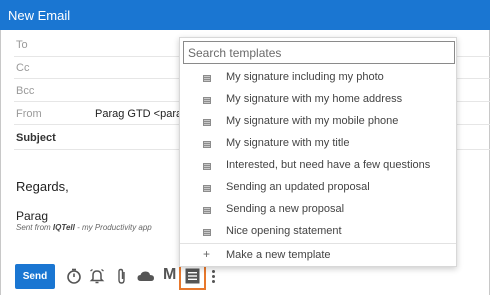  What do you see at coordinates (319, 52) in the screenshot?
I see `template-search-input` at bounding box center [319, 52].